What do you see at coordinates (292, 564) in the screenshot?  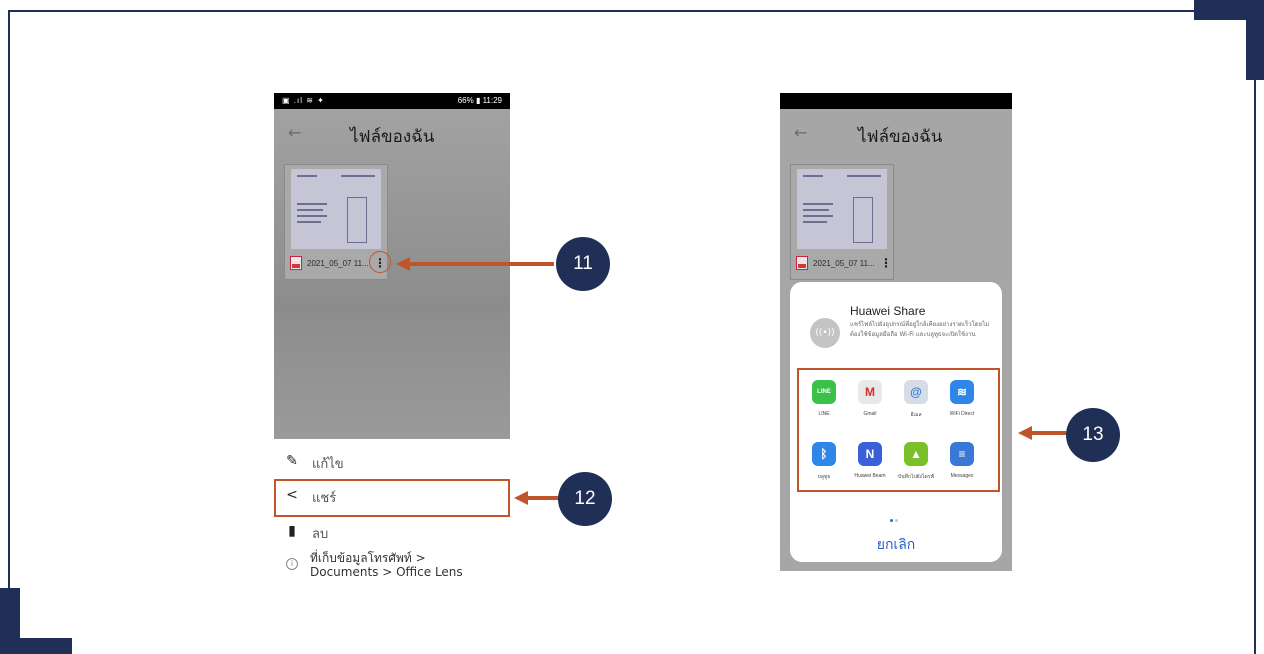 I see `info-icon: i` at bounding box center [292, 564].